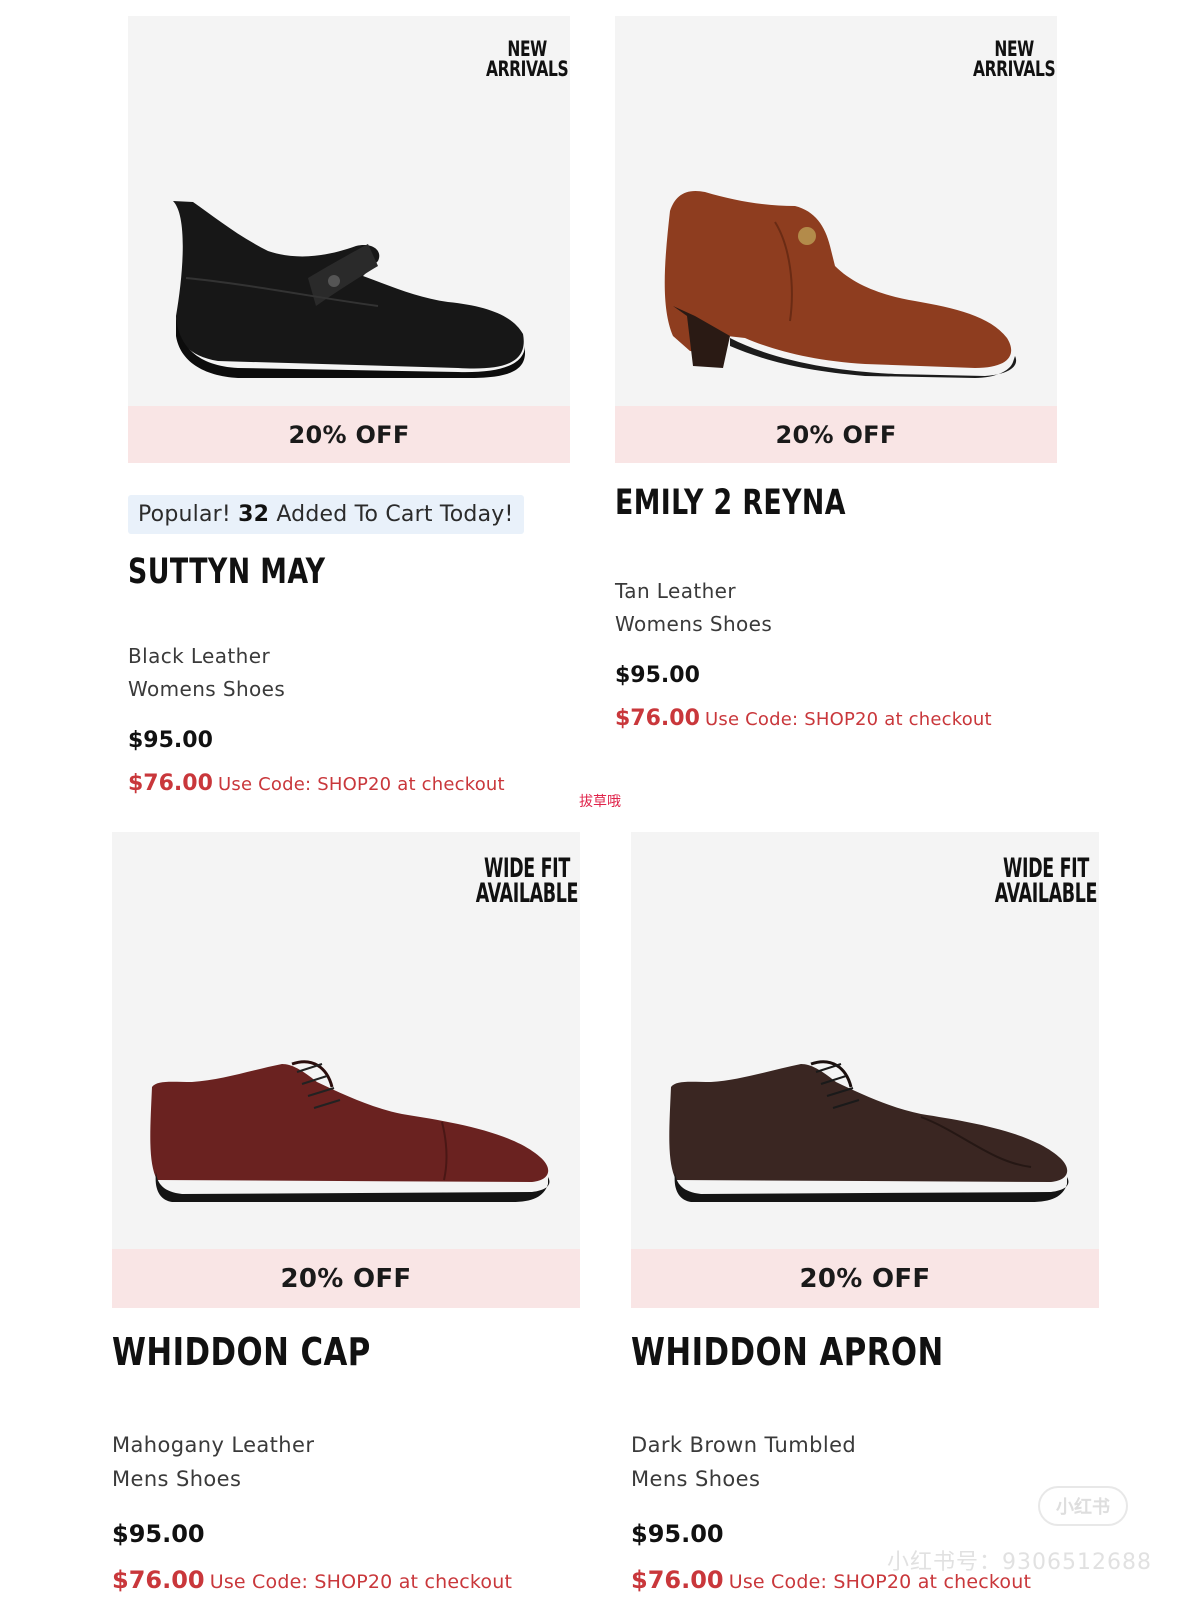 This screenshot has width=1200, height=1600. I want to click on watermark-account-id: 小红书号：9306512688, so click(1019, 1562).